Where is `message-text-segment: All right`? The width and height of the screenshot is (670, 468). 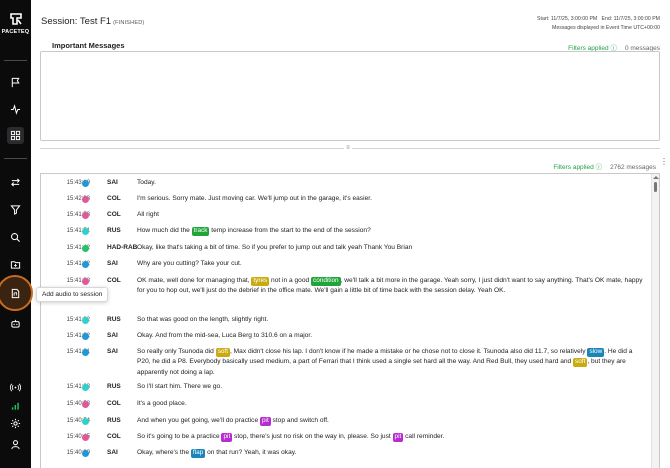 message-text-segment: All right is located at coordinates (148, 214).